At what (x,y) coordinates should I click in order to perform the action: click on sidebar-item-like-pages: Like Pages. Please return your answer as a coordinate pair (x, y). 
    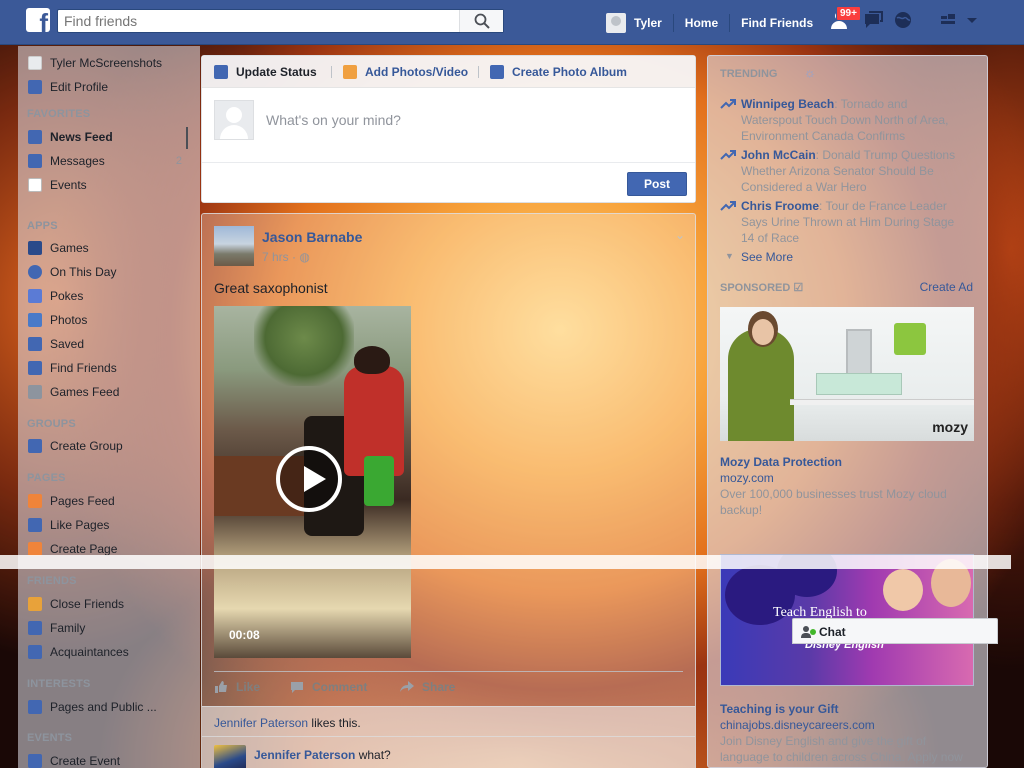
    Looking at the image, I should click on (68, 525).